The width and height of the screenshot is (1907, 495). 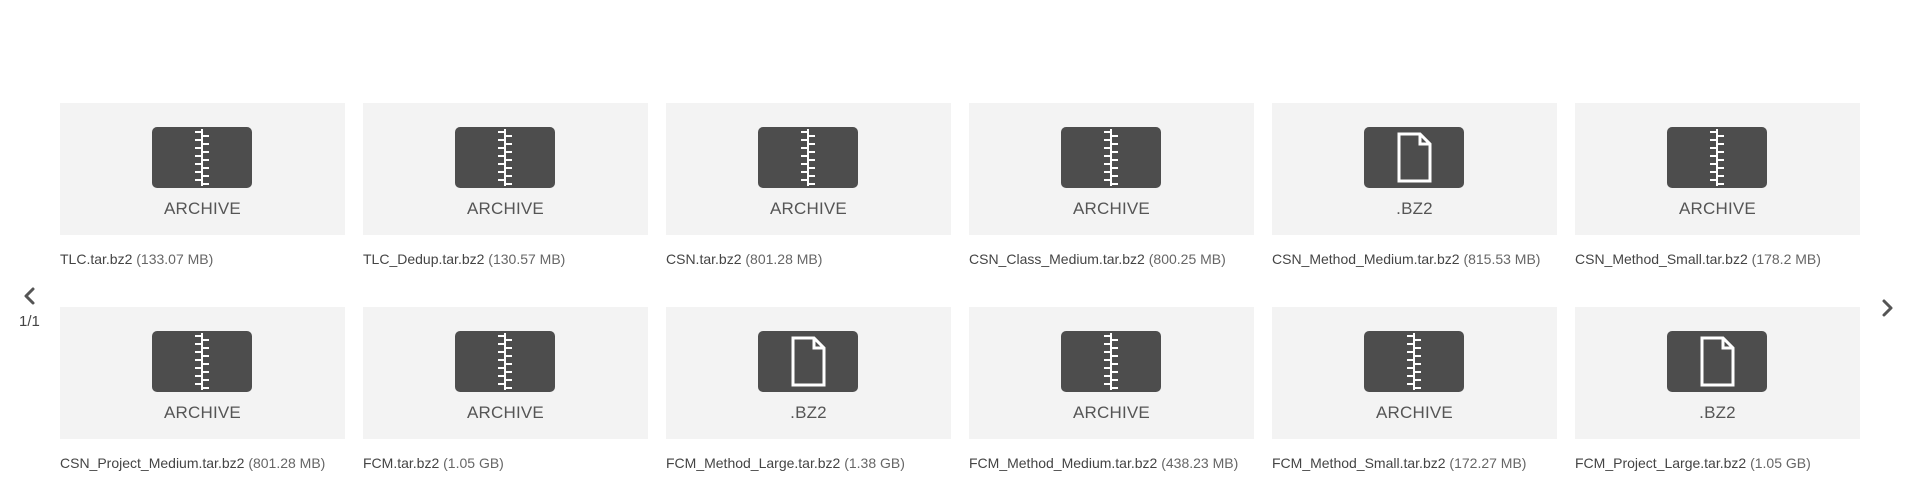 I want to click on file-size: (815.53 MB), so click(x=1502, y=259).